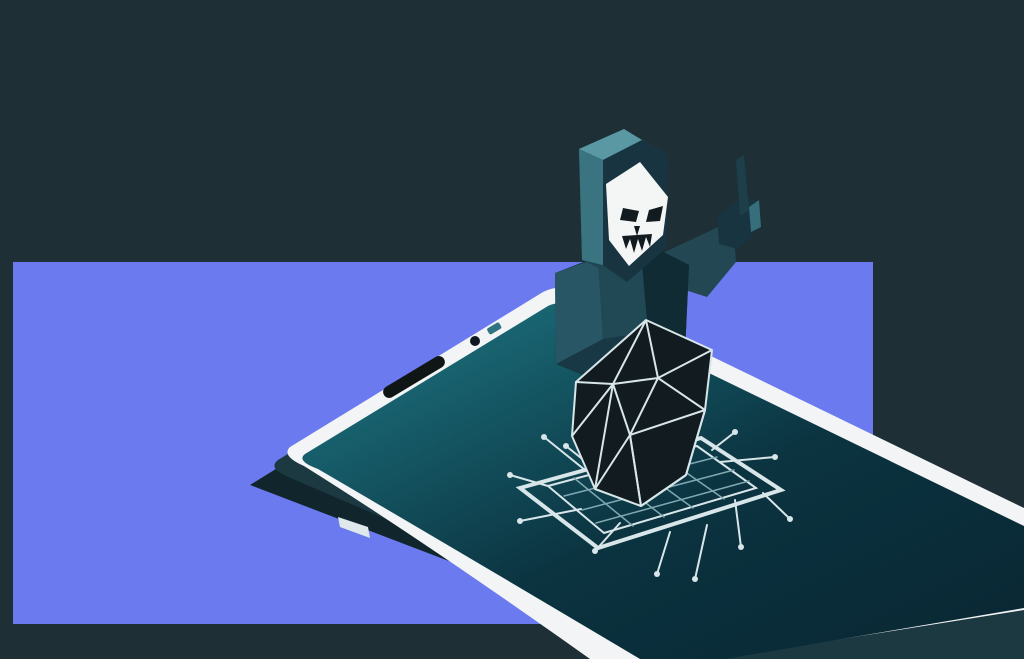  I want to click on front-camera-icon, so click(475, 341).